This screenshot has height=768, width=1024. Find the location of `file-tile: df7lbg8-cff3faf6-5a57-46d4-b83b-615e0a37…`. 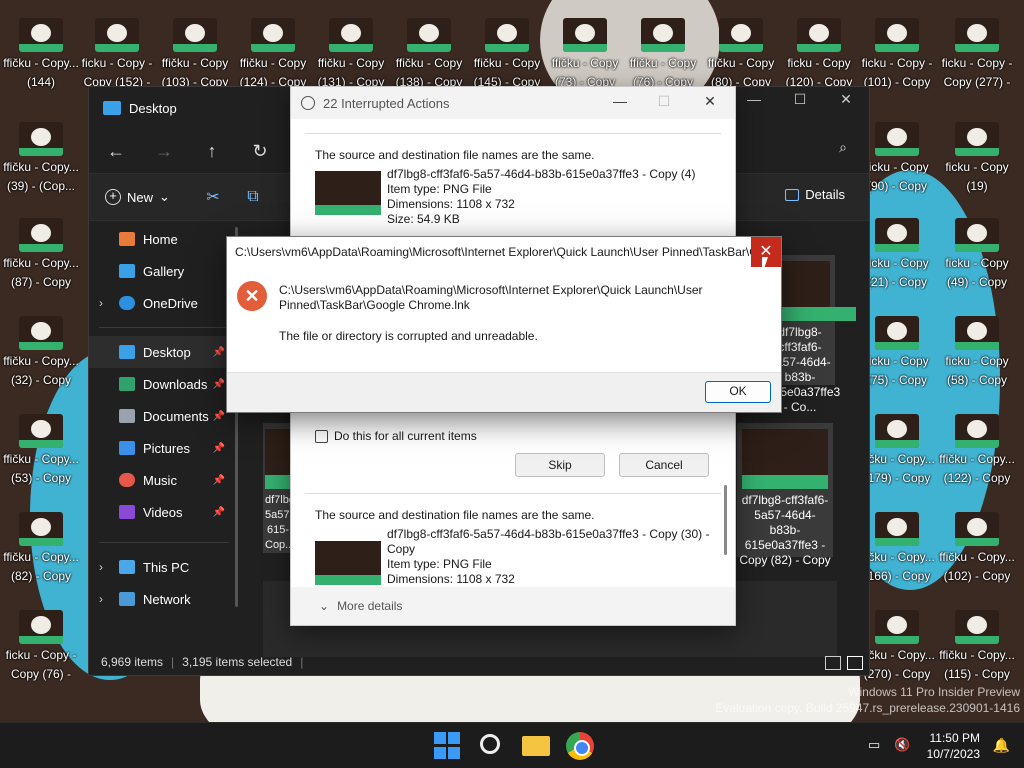

file-tile: df7lbg8-cff3faf6-5a57-46d4-b83b-615e0a37… is located at coordinates (785, 495).